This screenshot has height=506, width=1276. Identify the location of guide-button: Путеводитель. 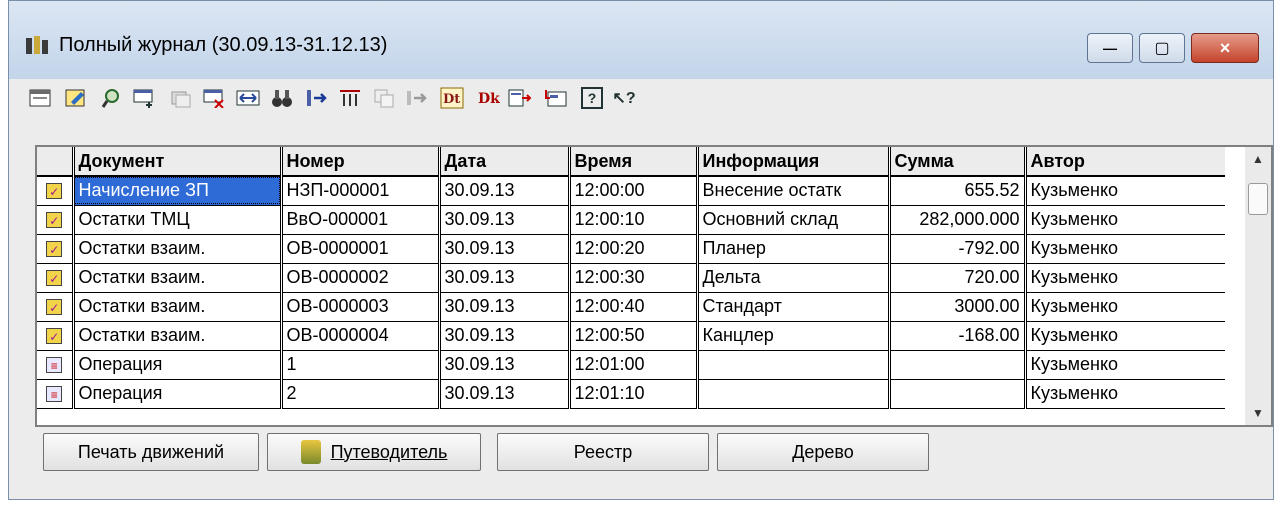
(374, 452).